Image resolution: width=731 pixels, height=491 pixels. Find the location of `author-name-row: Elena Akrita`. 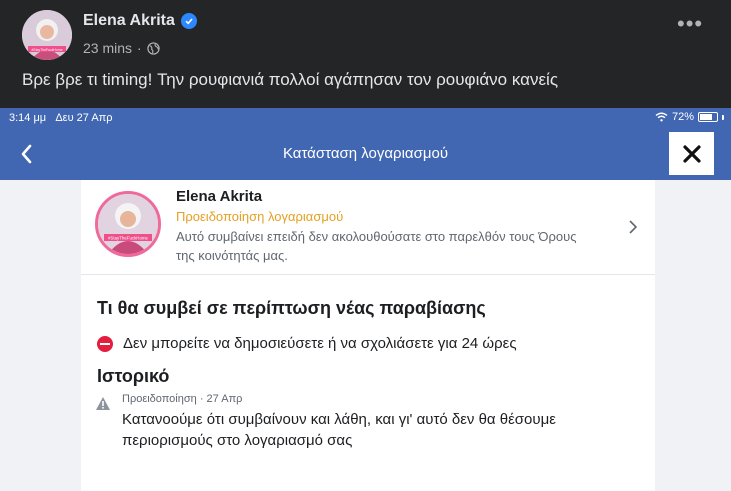

author-name-row: Elena Akrita is located at coordinates (140, 21).